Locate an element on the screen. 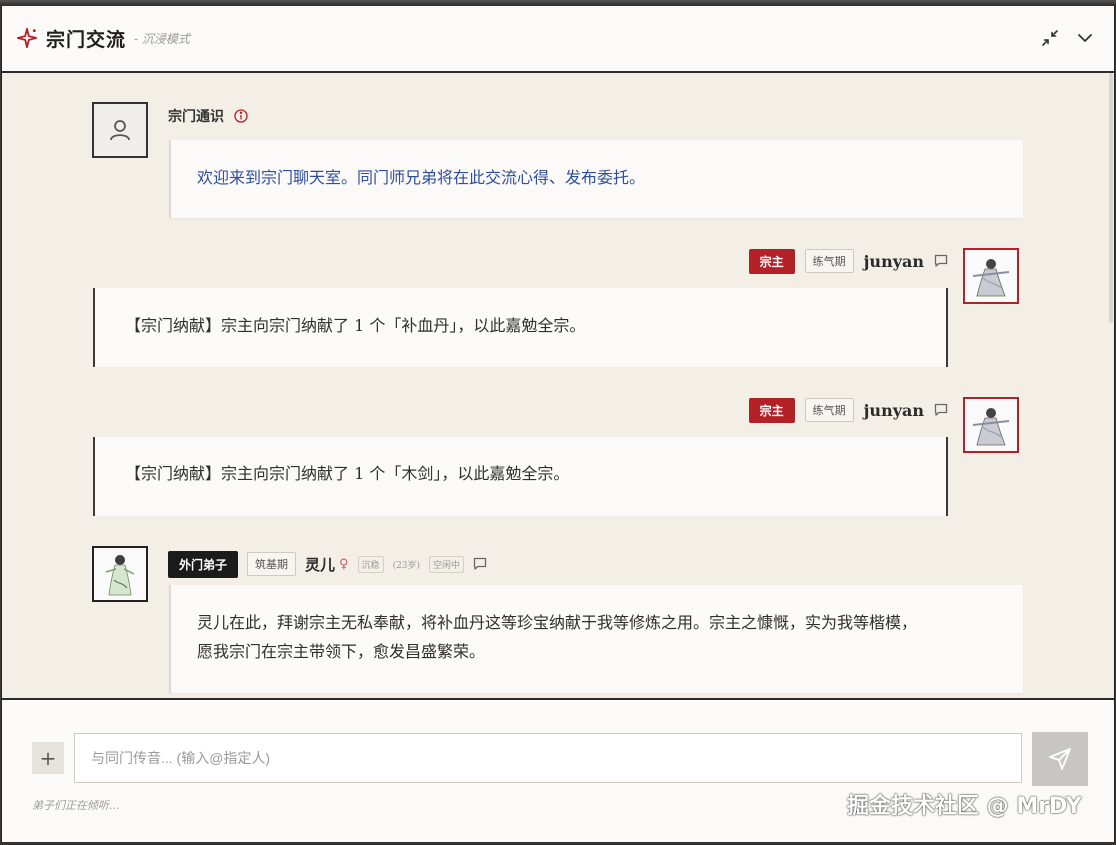 This screenshot has height=845, width=1116. female-icon: ♀ is located at coordinates (344, 564).